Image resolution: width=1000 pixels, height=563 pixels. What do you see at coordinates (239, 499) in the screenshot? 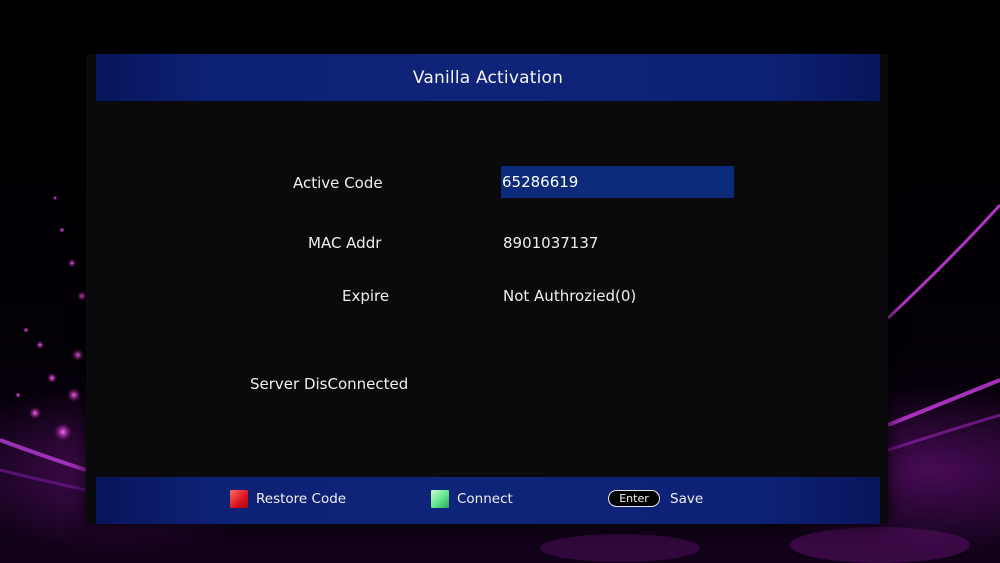
I see `red-key-icon` at bounding box center [239, 499].